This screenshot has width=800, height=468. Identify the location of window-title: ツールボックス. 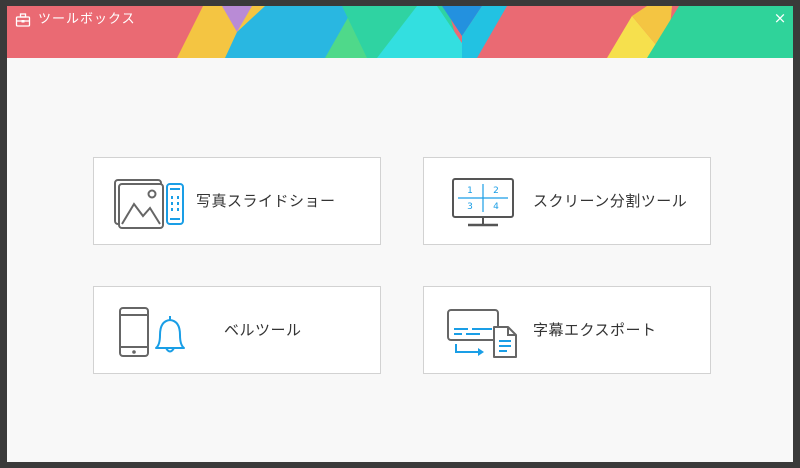
(87, 19).